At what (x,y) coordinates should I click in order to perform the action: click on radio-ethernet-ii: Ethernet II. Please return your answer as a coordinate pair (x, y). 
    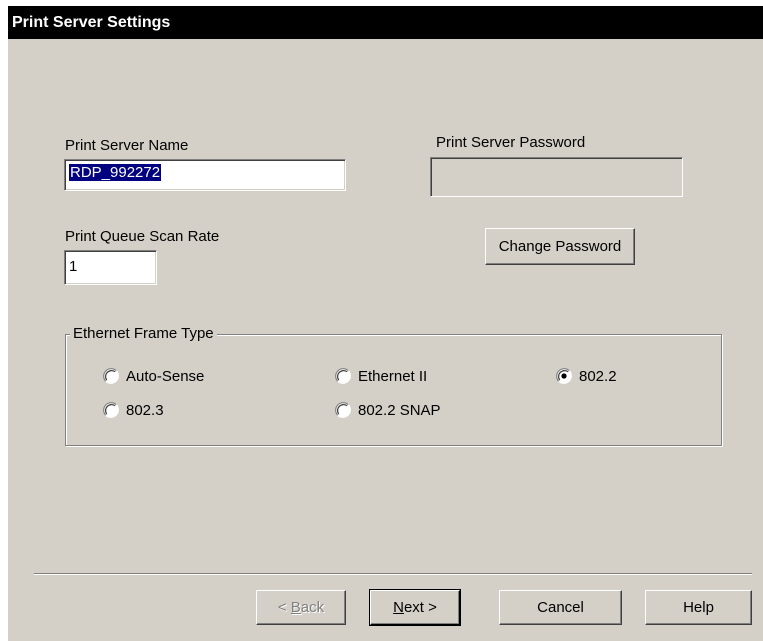
    Looking at the image, I should click on (410, 377).